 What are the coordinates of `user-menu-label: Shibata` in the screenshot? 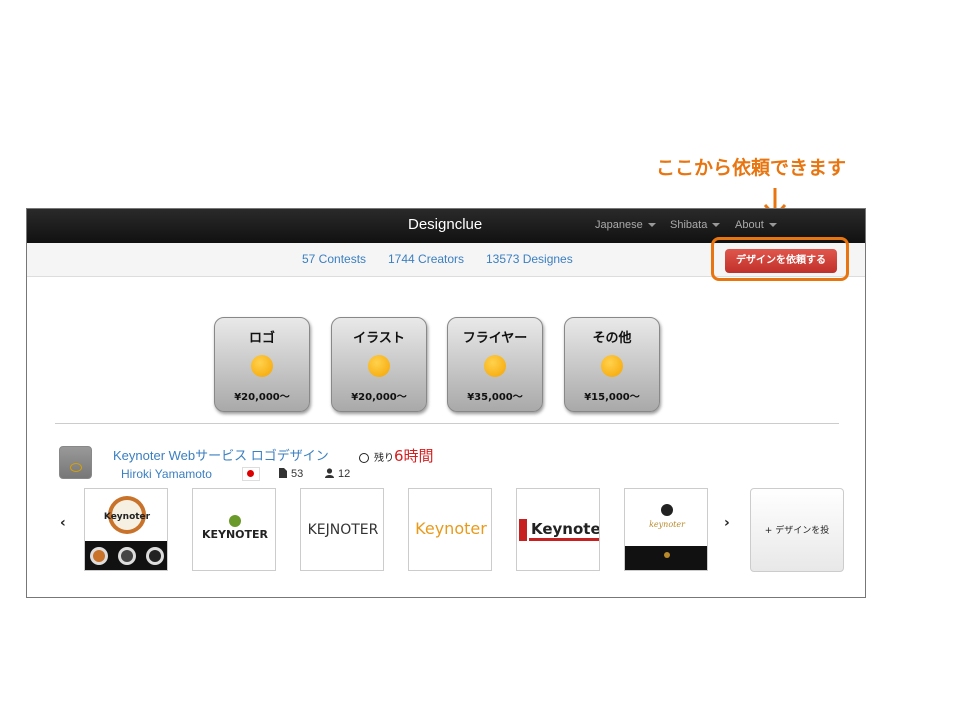 It's located at (689, 225).